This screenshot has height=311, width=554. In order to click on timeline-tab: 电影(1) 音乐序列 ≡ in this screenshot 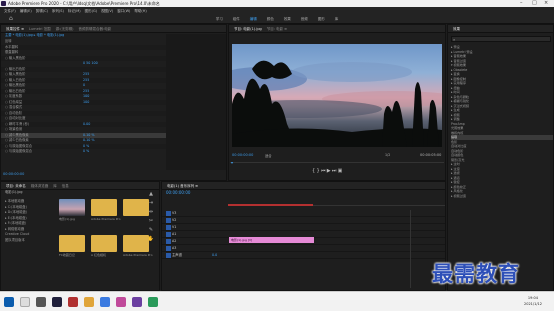, I will do `click(182, 185)`.